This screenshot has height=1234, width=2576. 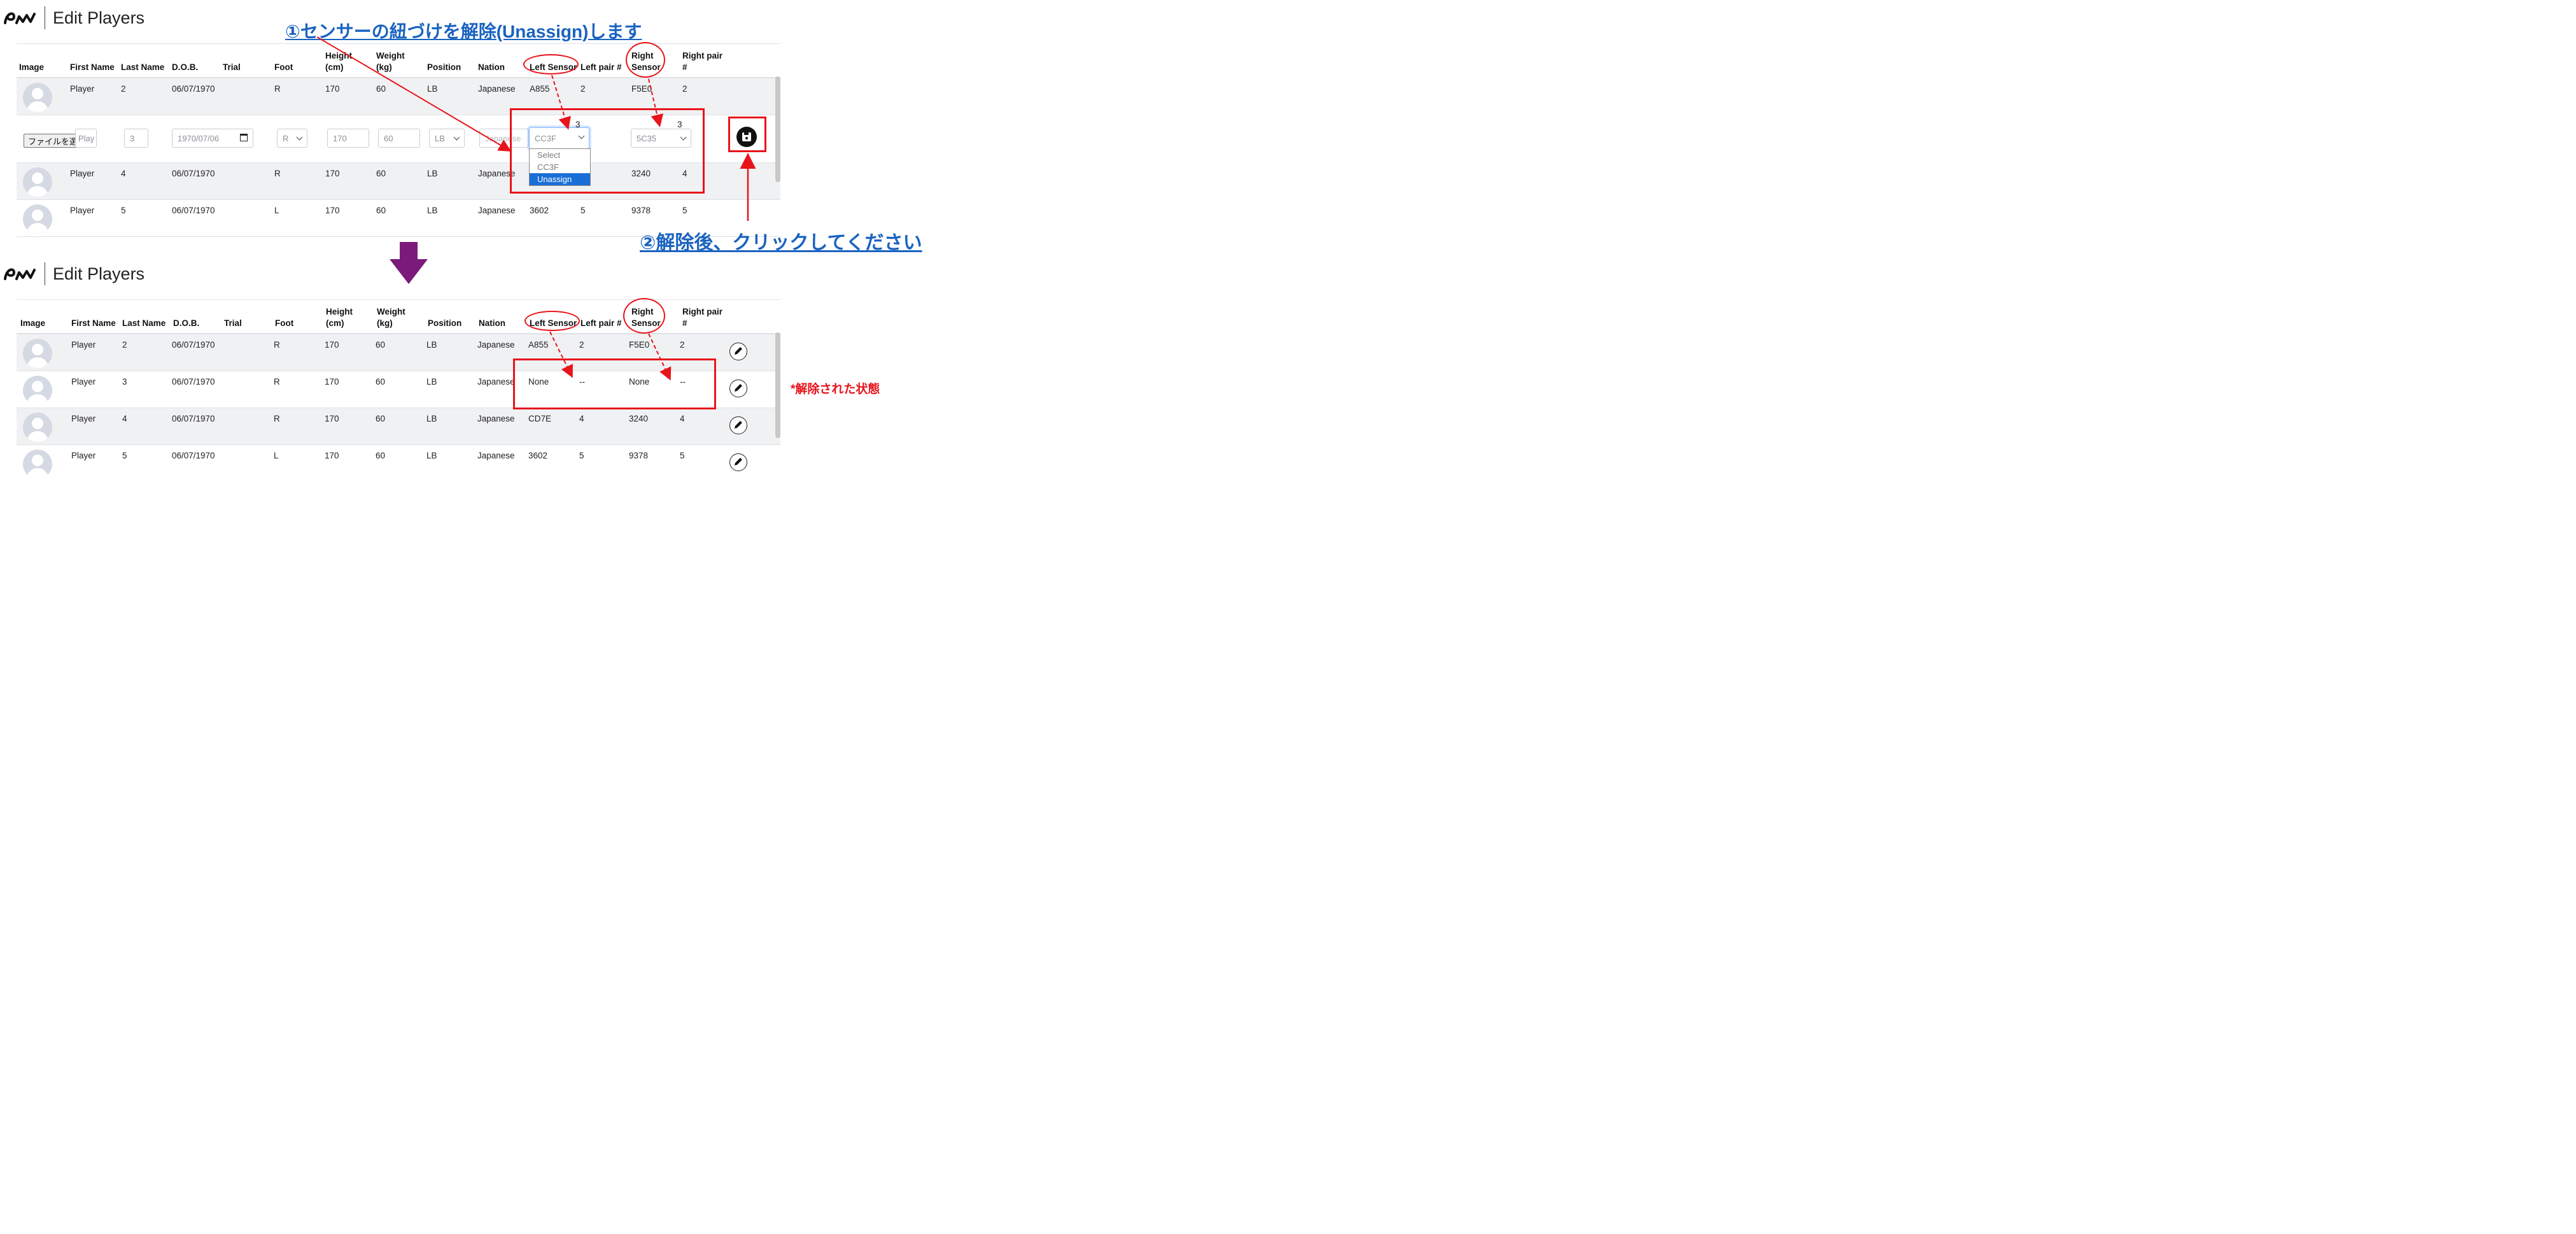 I want to click on highlight-box-save, so click(x=747, y=134).